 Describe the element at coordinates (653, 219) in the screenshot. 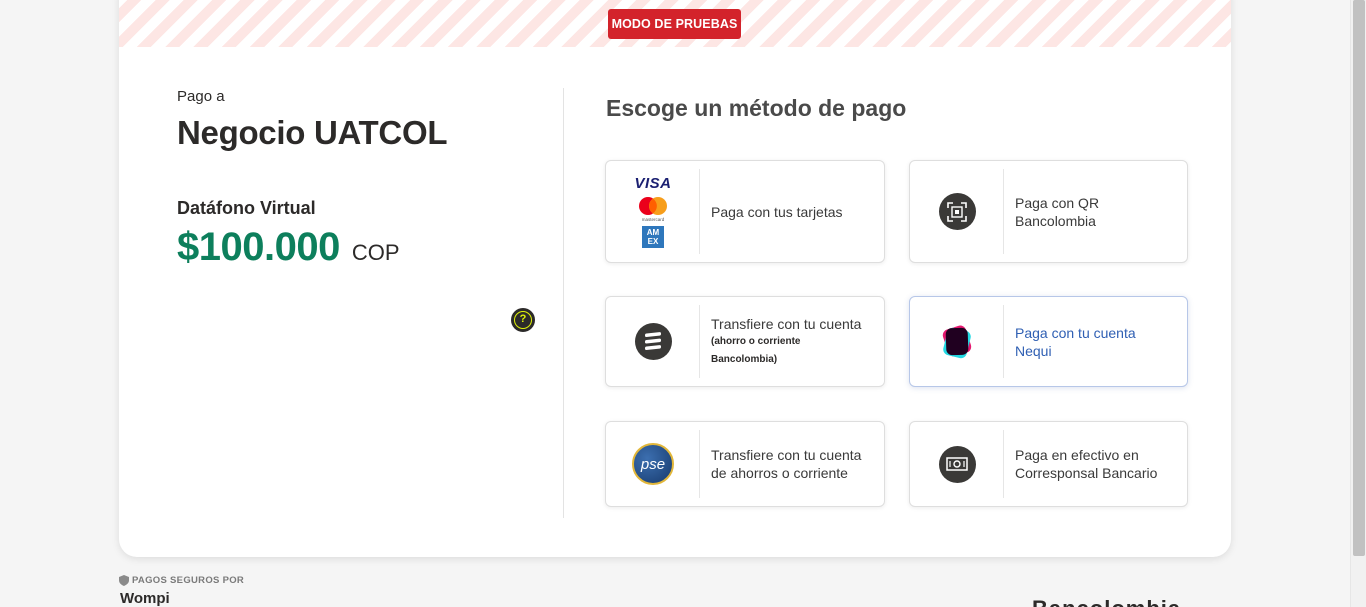

I see `svg-text: mastercard` at that location.